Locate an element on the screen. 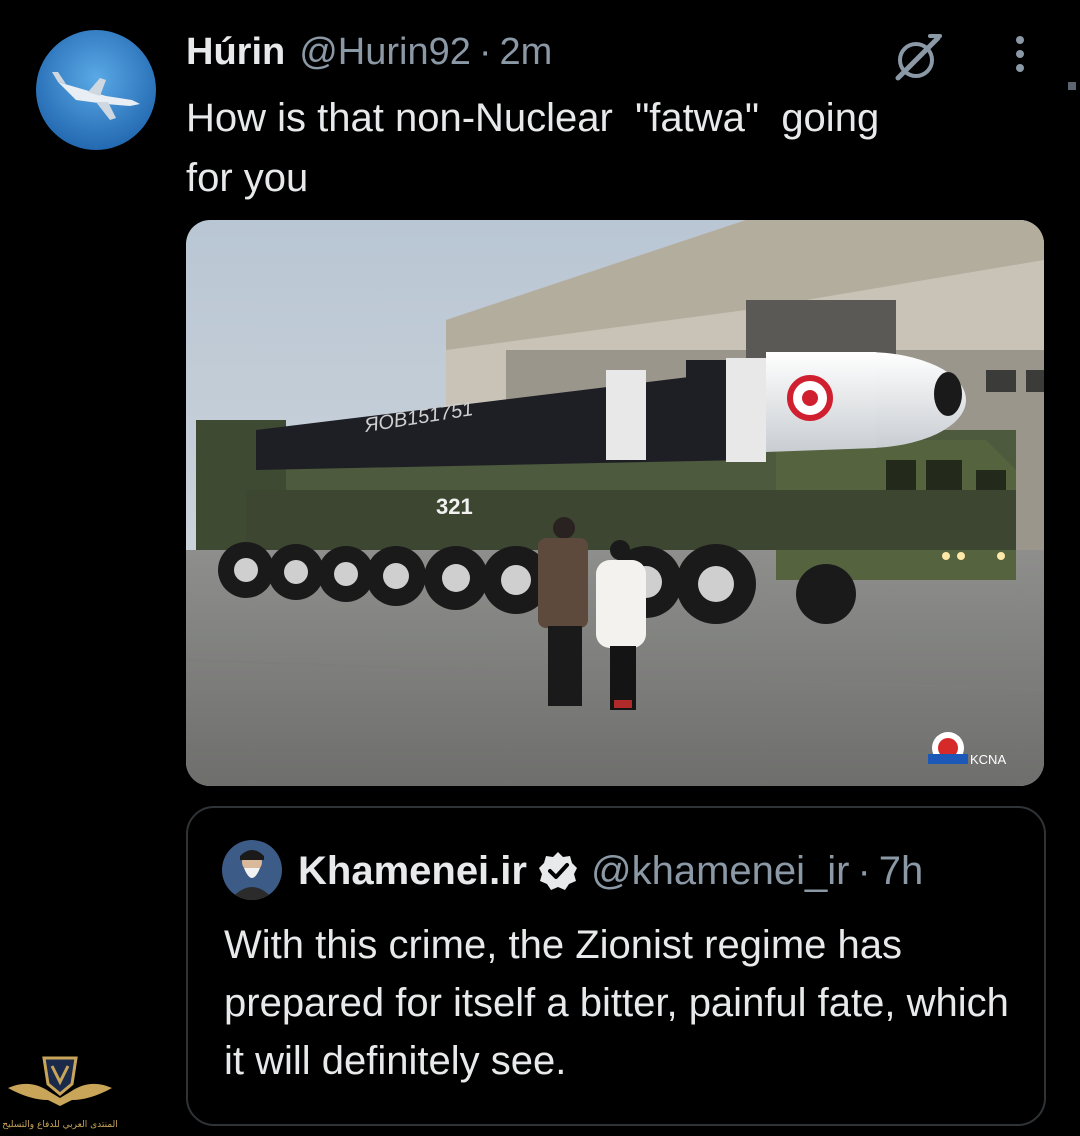 This screenshot has height=1136, width=1080. quoted-author-avatar is located at coordinates (252, 870).